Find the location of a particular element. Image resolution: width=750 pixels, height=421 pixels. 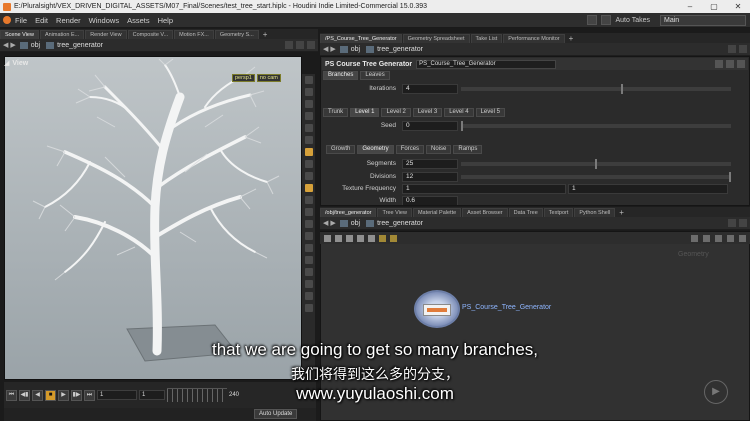

select-icon is located at coordinates (308, 80).